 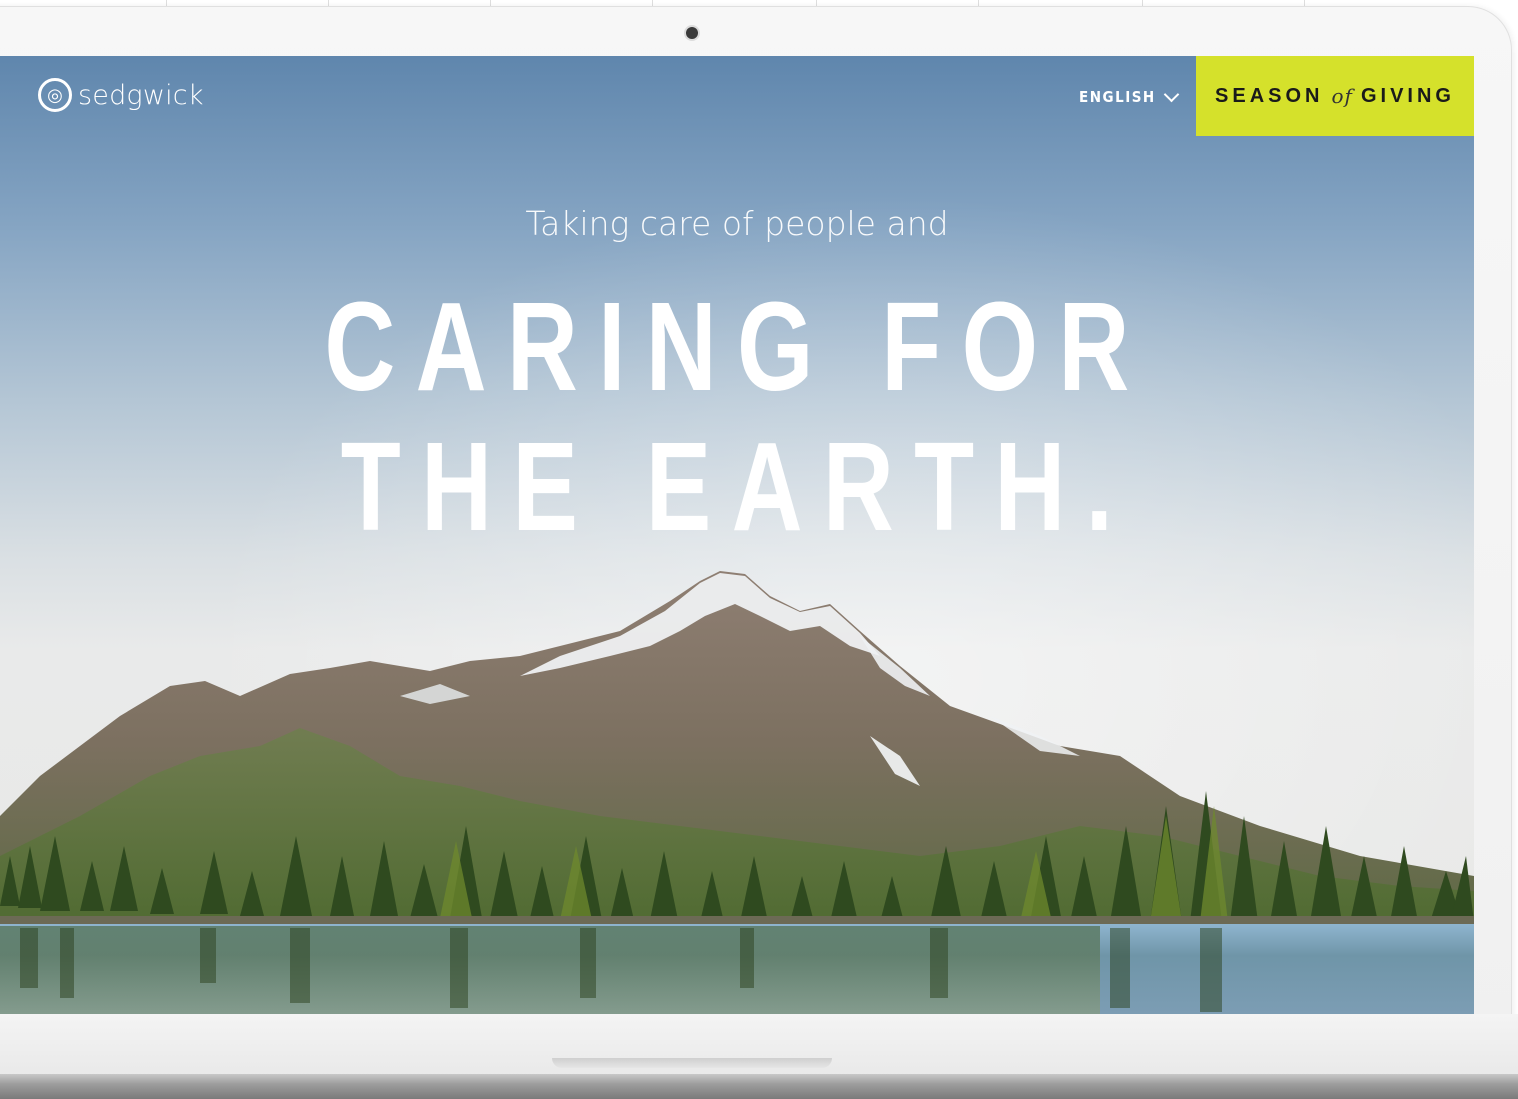 I want to click on sedgwick-logo: ◎ sedgwick, so click(x=121, y=95).